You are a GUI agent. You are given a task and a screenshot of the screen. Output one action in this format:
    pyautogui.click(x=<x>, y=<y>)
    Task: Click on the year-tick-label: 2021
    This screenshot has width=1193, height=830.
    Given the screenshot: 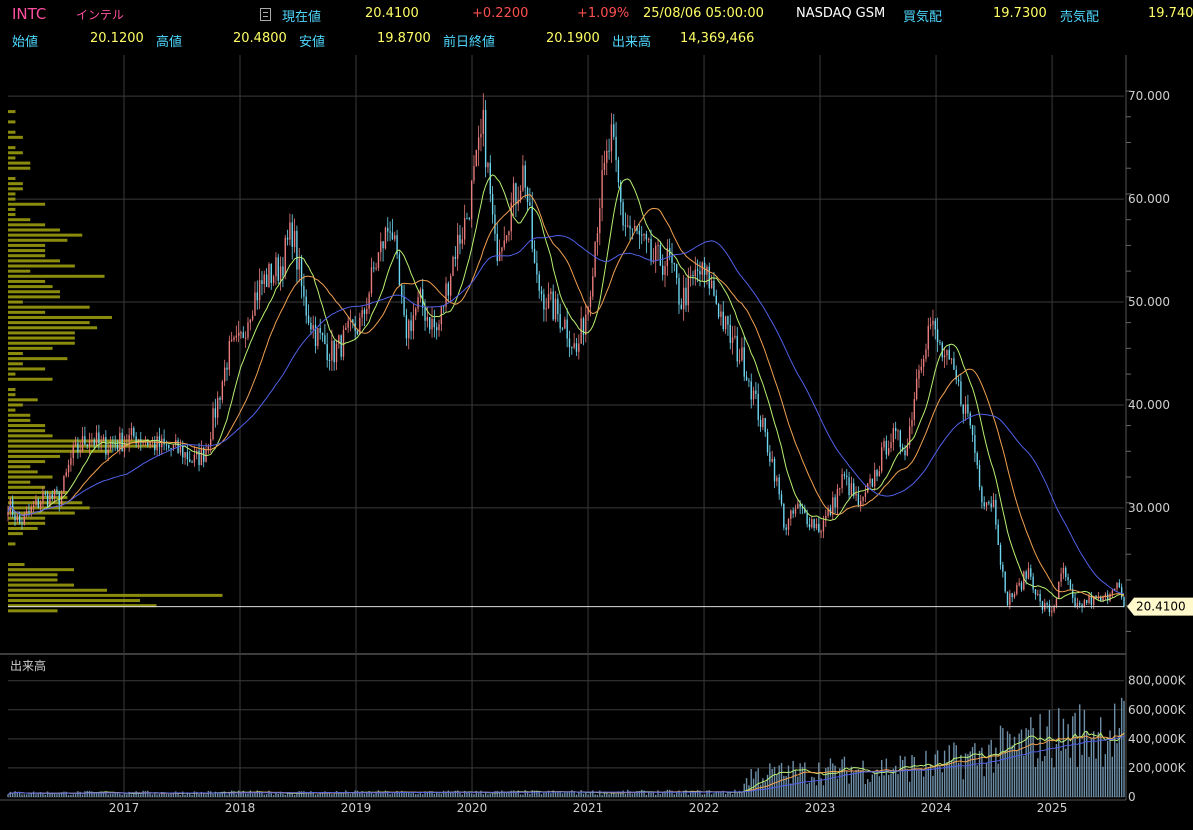 What is the action you would take?
    pyautogui.click(x=588, y=808)
    